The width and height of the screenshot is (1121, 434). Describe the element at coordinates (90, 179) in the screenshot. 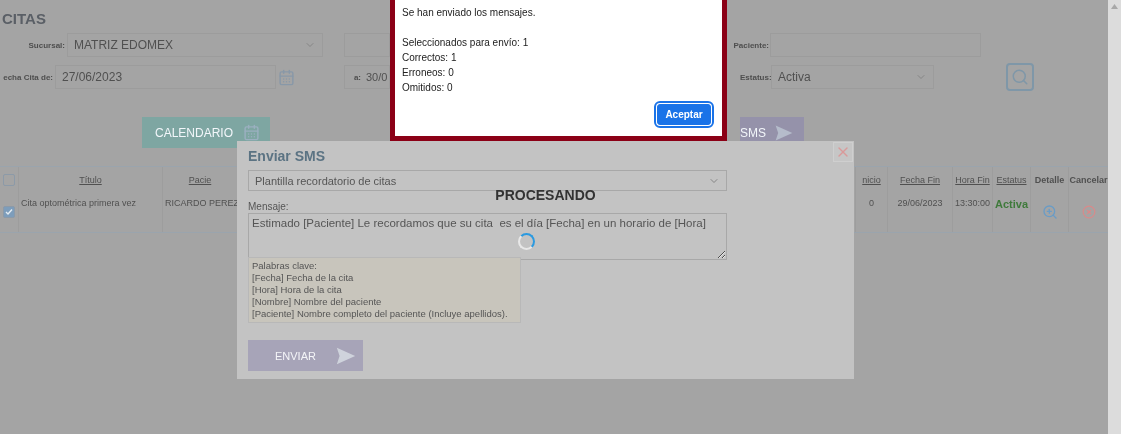

I see `column-header: Título` at that location.